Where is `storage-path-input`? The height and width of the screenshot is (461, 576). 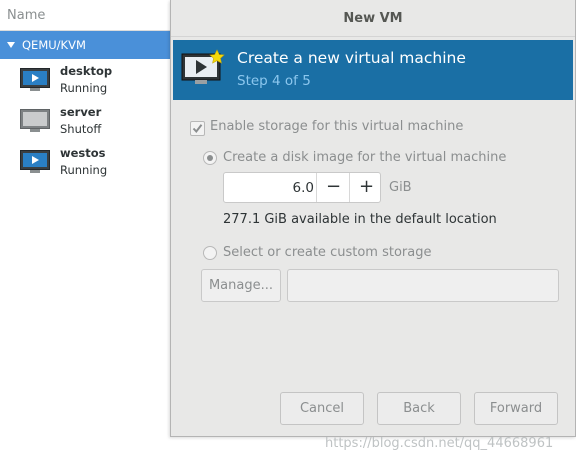 storage-path-input is located at coordinates (423, 285).